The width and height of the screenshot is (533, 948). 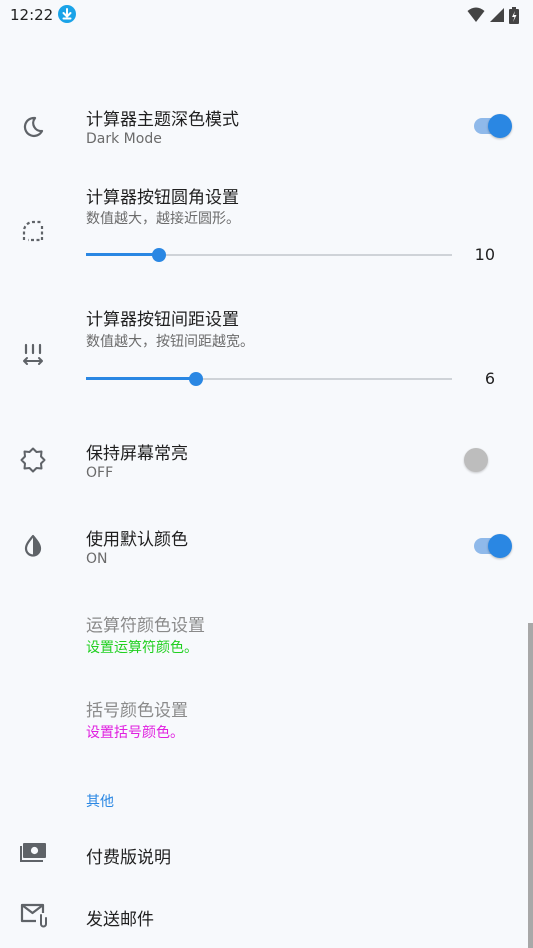 What do you see at coordinates (170, 342) in the screenshot?
I see `spacing-subtitle: 数值越大，按钮间距越宽。` at bounding box center [170, 342].